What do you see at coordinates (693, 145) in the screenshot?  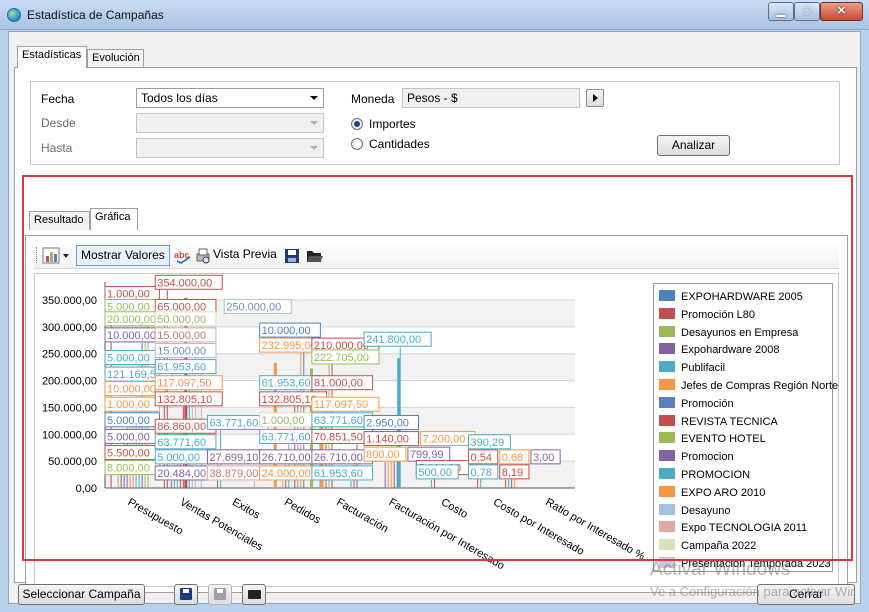 I see `analizar-button: Analizar` at bounding box center [693, 145].